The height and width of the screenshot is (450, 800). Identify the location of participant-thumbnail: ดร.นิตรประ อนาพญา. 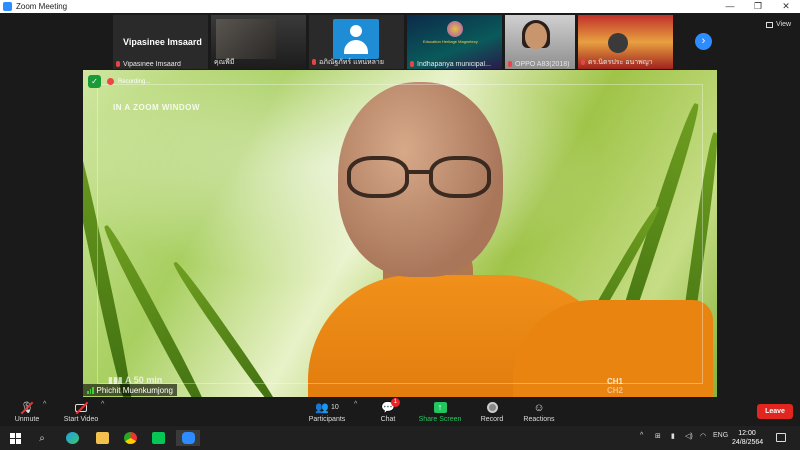
(625, 42).